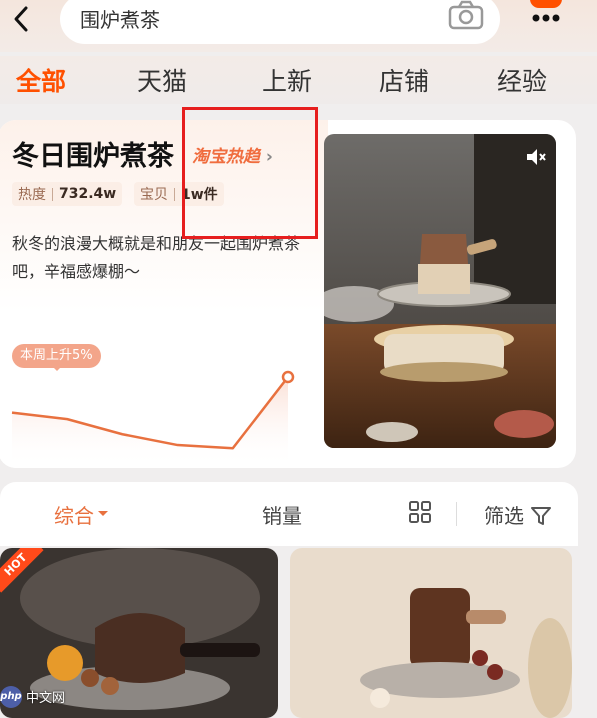  Describe the element at coordinates (456, 514) in the screenshot. I see `sort-divider` at that location.